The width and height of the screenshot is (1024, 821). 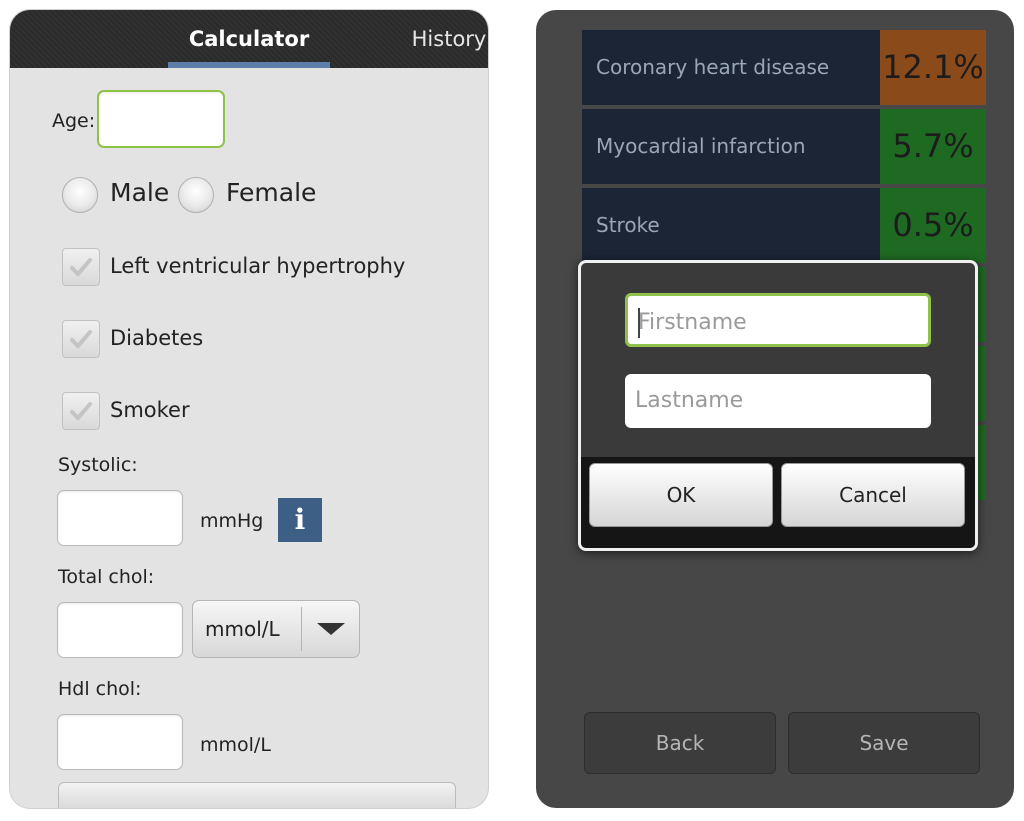 I want to click on text-caret, so click(x=639, y=323).